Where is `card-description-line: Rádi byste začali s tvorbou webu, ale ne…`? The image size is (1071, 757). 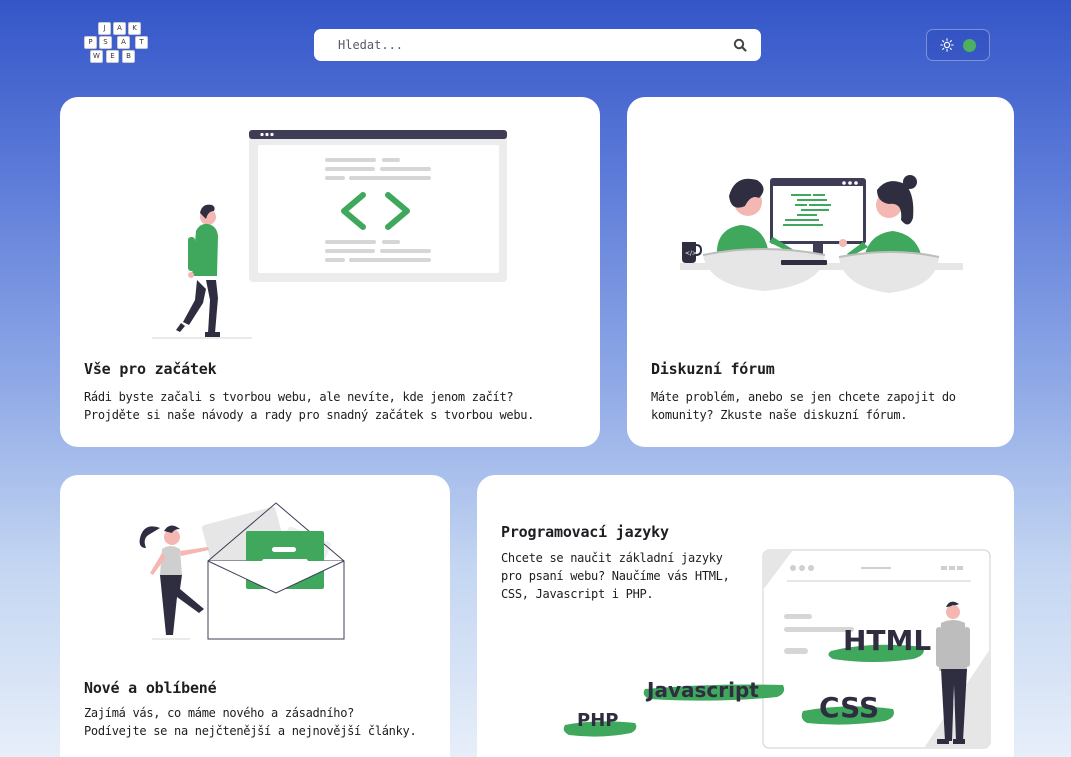
card-description-line: Rádi byste začali s tvorbou webu, ale ne… is located at coordinates (299, 397).